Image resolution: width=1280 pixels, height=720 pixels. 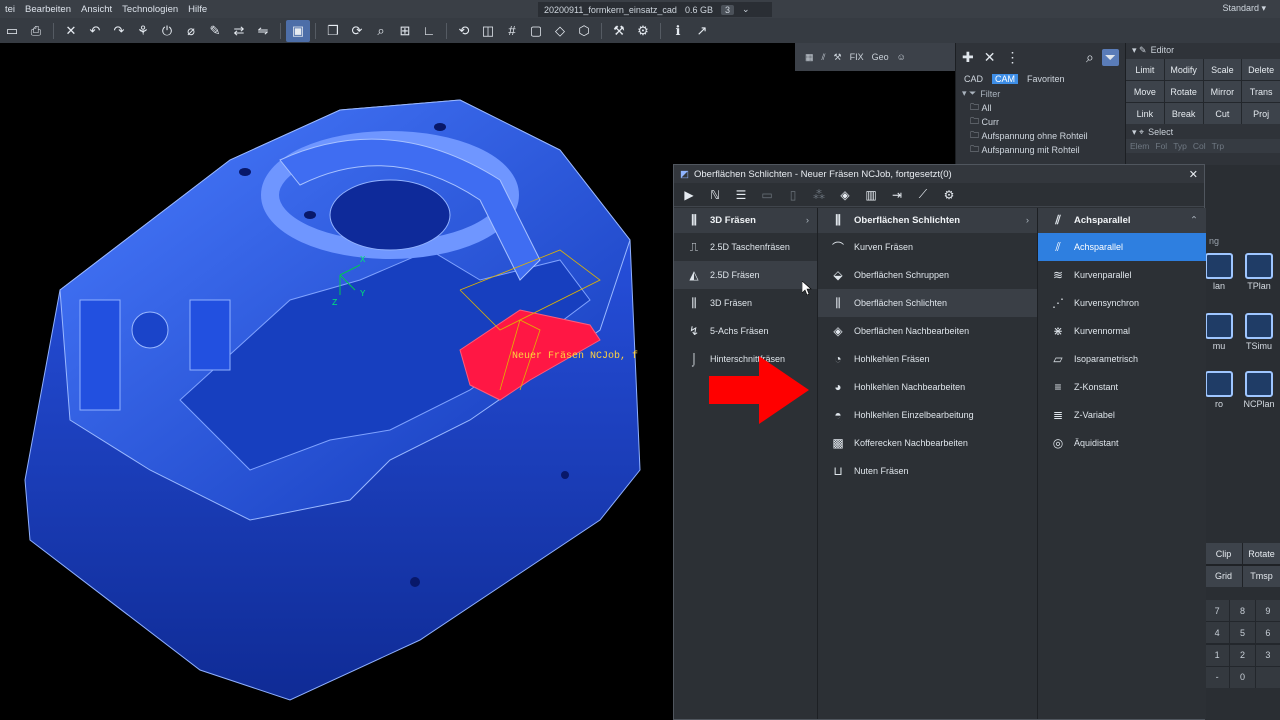 What do you see at coordinates (1267, 610) in the screenshot?
I see `numpad-key: 9` at bounding box center [1267, 610].